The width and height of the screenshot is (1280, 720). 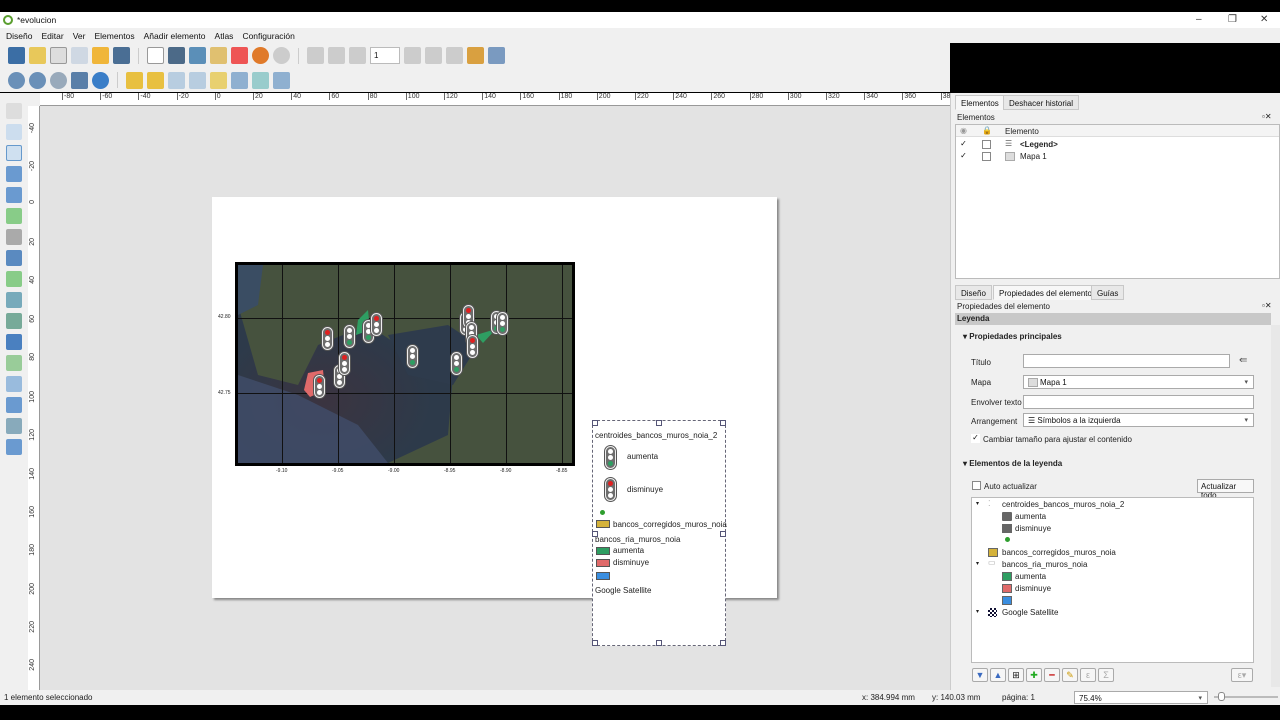 What do you see at coordinates (1199, 19) in the screenshot?
I see `minimize-button: –` at bounding box center [1199, 19].